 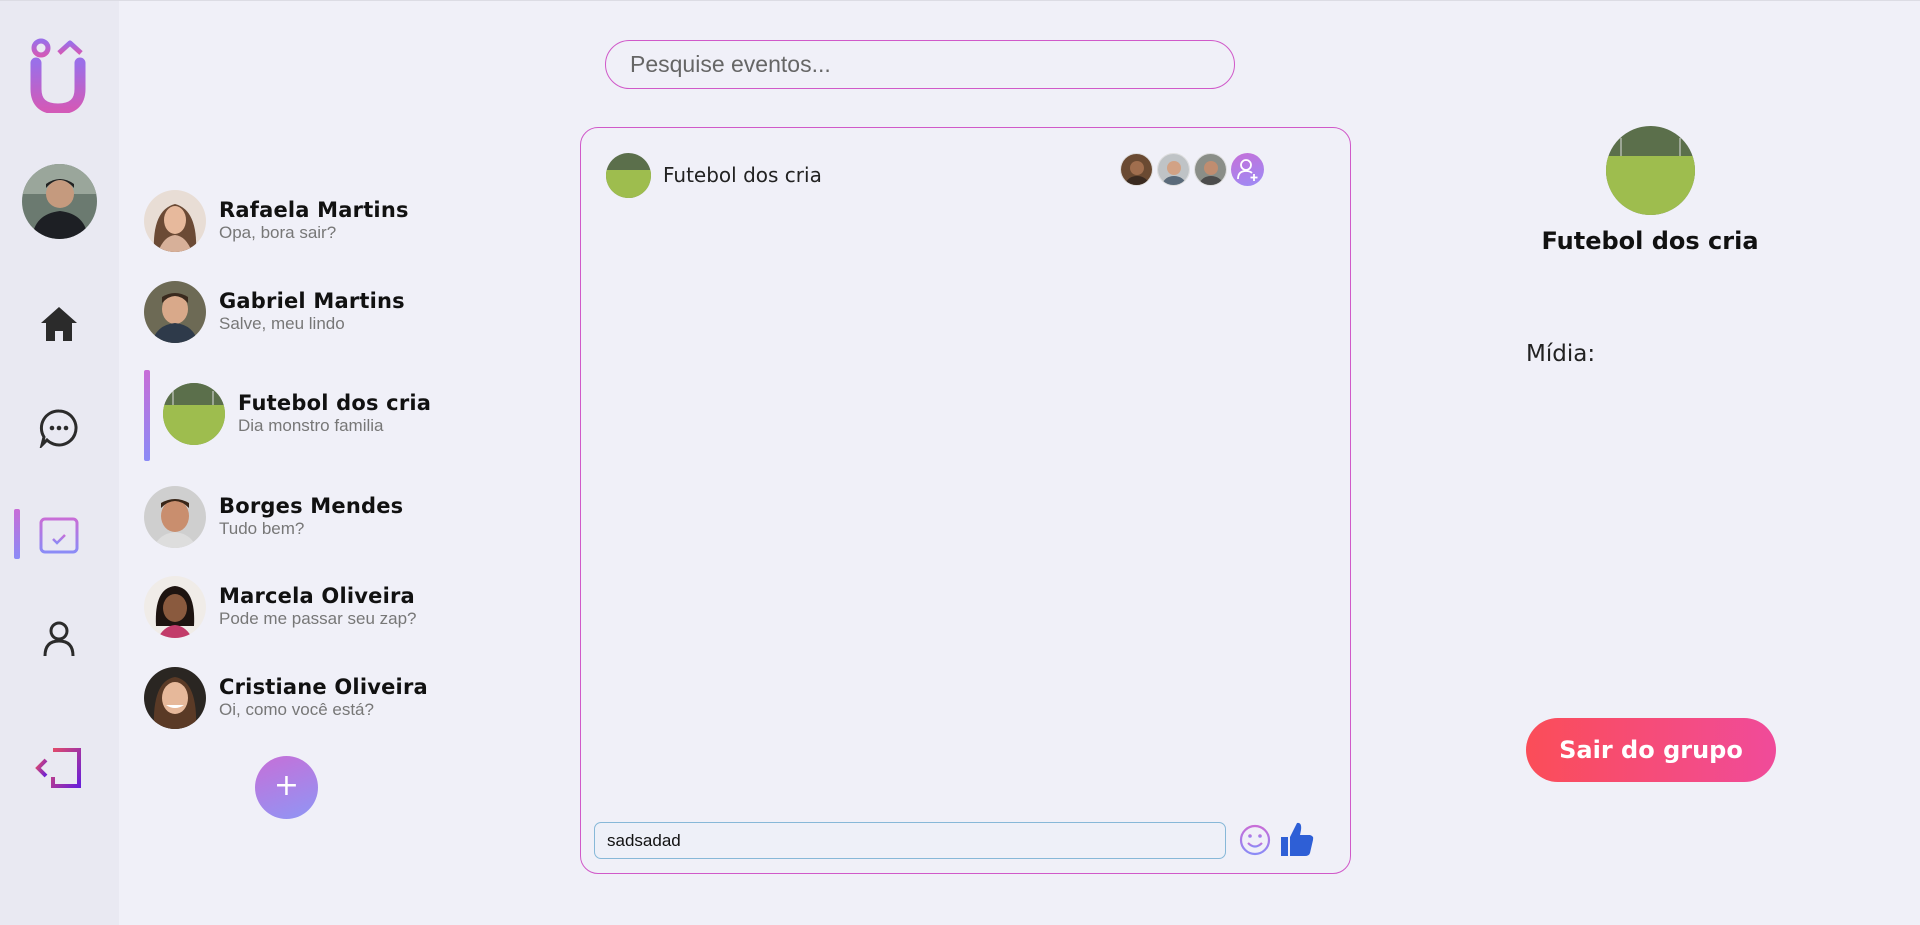 I want to click on conversation-item: Cristiane Oliveira Oi, como você está?, so click(x=309, y=698).